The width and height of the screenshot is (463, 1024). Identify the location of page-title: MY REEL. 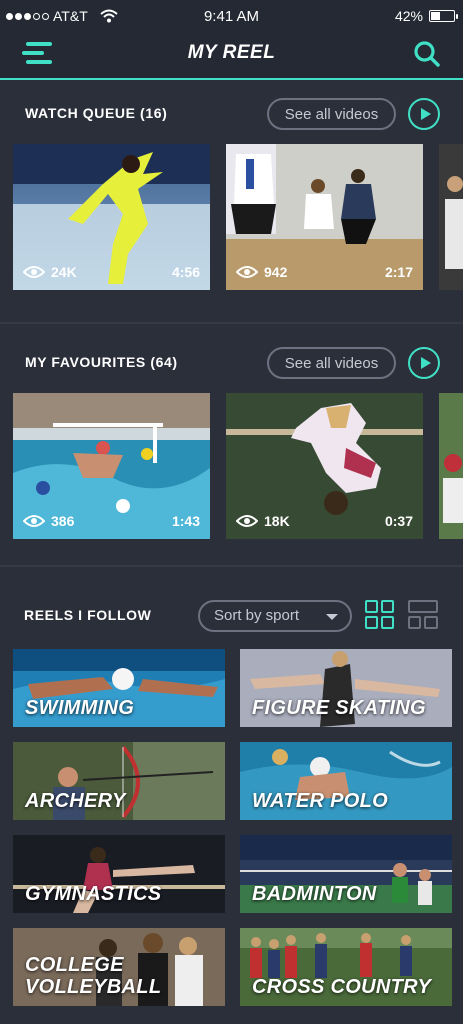
(231, 52).